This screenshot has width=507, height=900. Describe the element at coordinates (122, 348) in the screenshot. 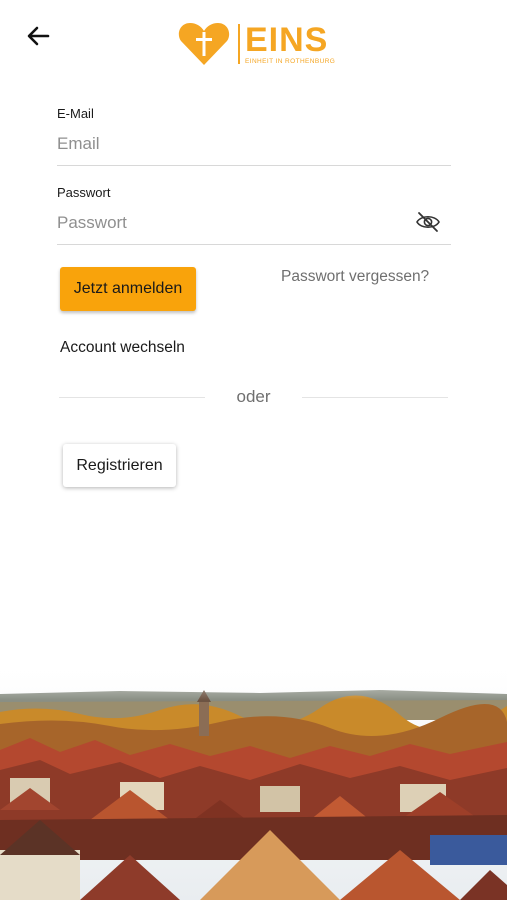

I see `switch-account-link: Account wechseln` at that location.